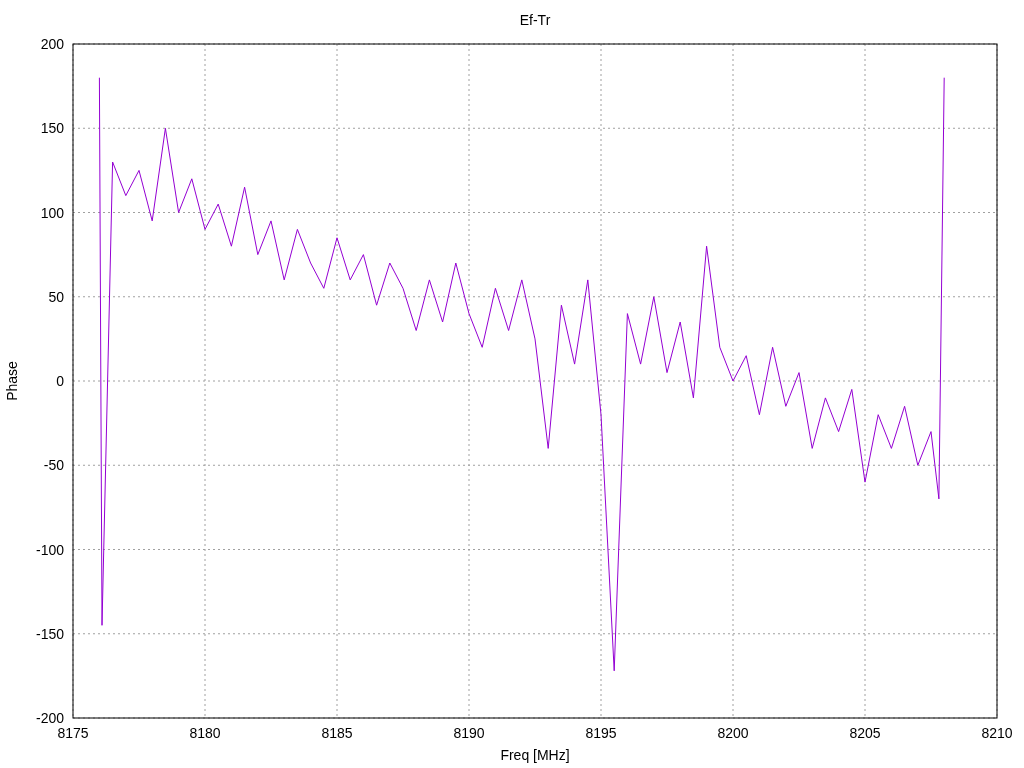  What do you see at coordinates (733, 733) in the screenshot?
I see `tick-label: 8200` at bounding box center [733, 733].